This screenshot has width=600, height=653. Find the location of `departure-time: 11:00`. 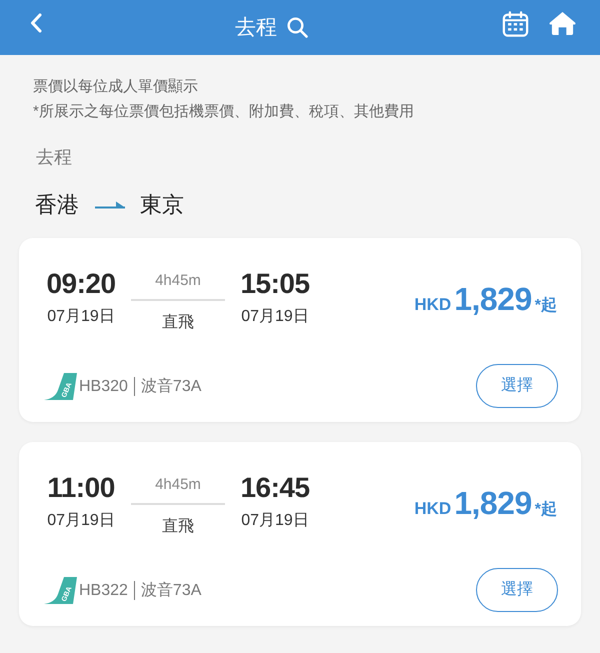

departure-time: 11:00 is located at coordinates (81, 488).